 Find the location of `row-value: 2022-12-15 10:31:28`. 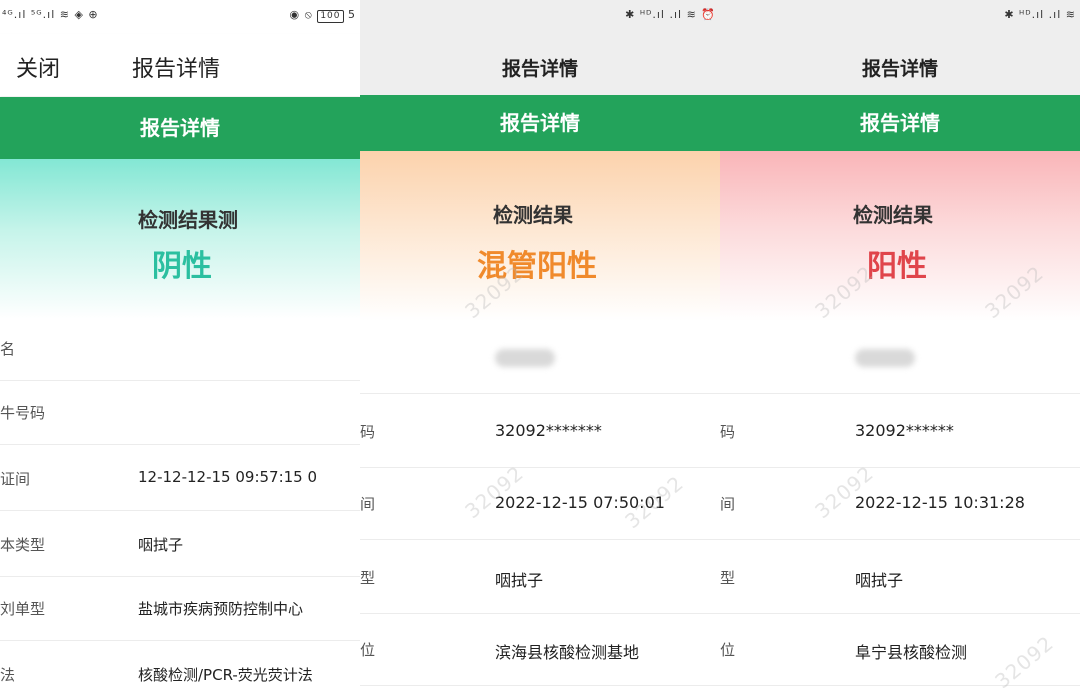

row-value: 2022-12-15 10:31:28 is located at coordinates (940, 502).